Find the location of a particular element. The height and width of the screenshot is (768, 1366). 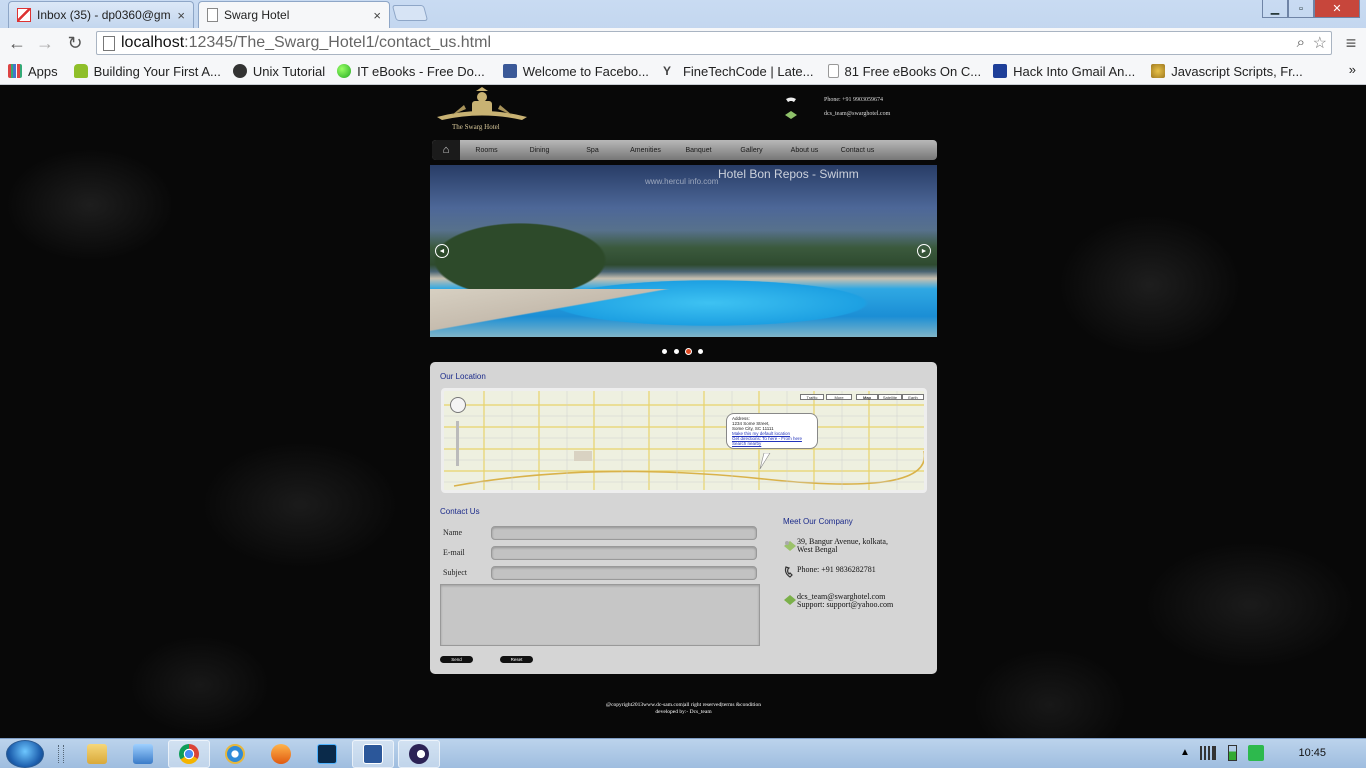

tab-swarg-hotel: Swarg Hotel × is located at coordinates (294, 14).